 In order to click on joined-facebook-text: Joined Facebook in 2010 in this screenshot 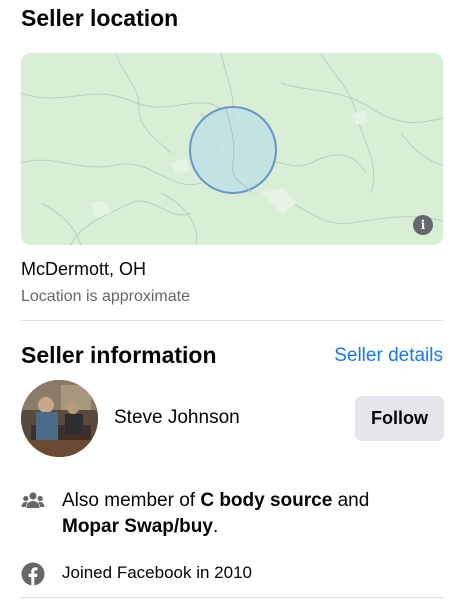, I will do `click(157, 572)`.